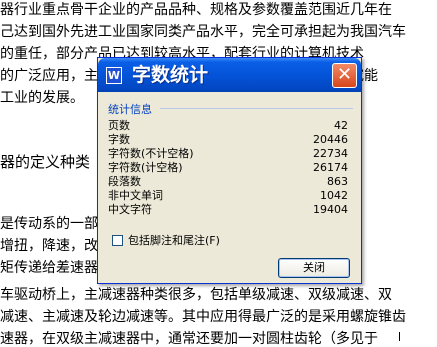 The height and width of the screenshot is (347, 437). I want to click on word-app-icon: W, so click(114, 75).